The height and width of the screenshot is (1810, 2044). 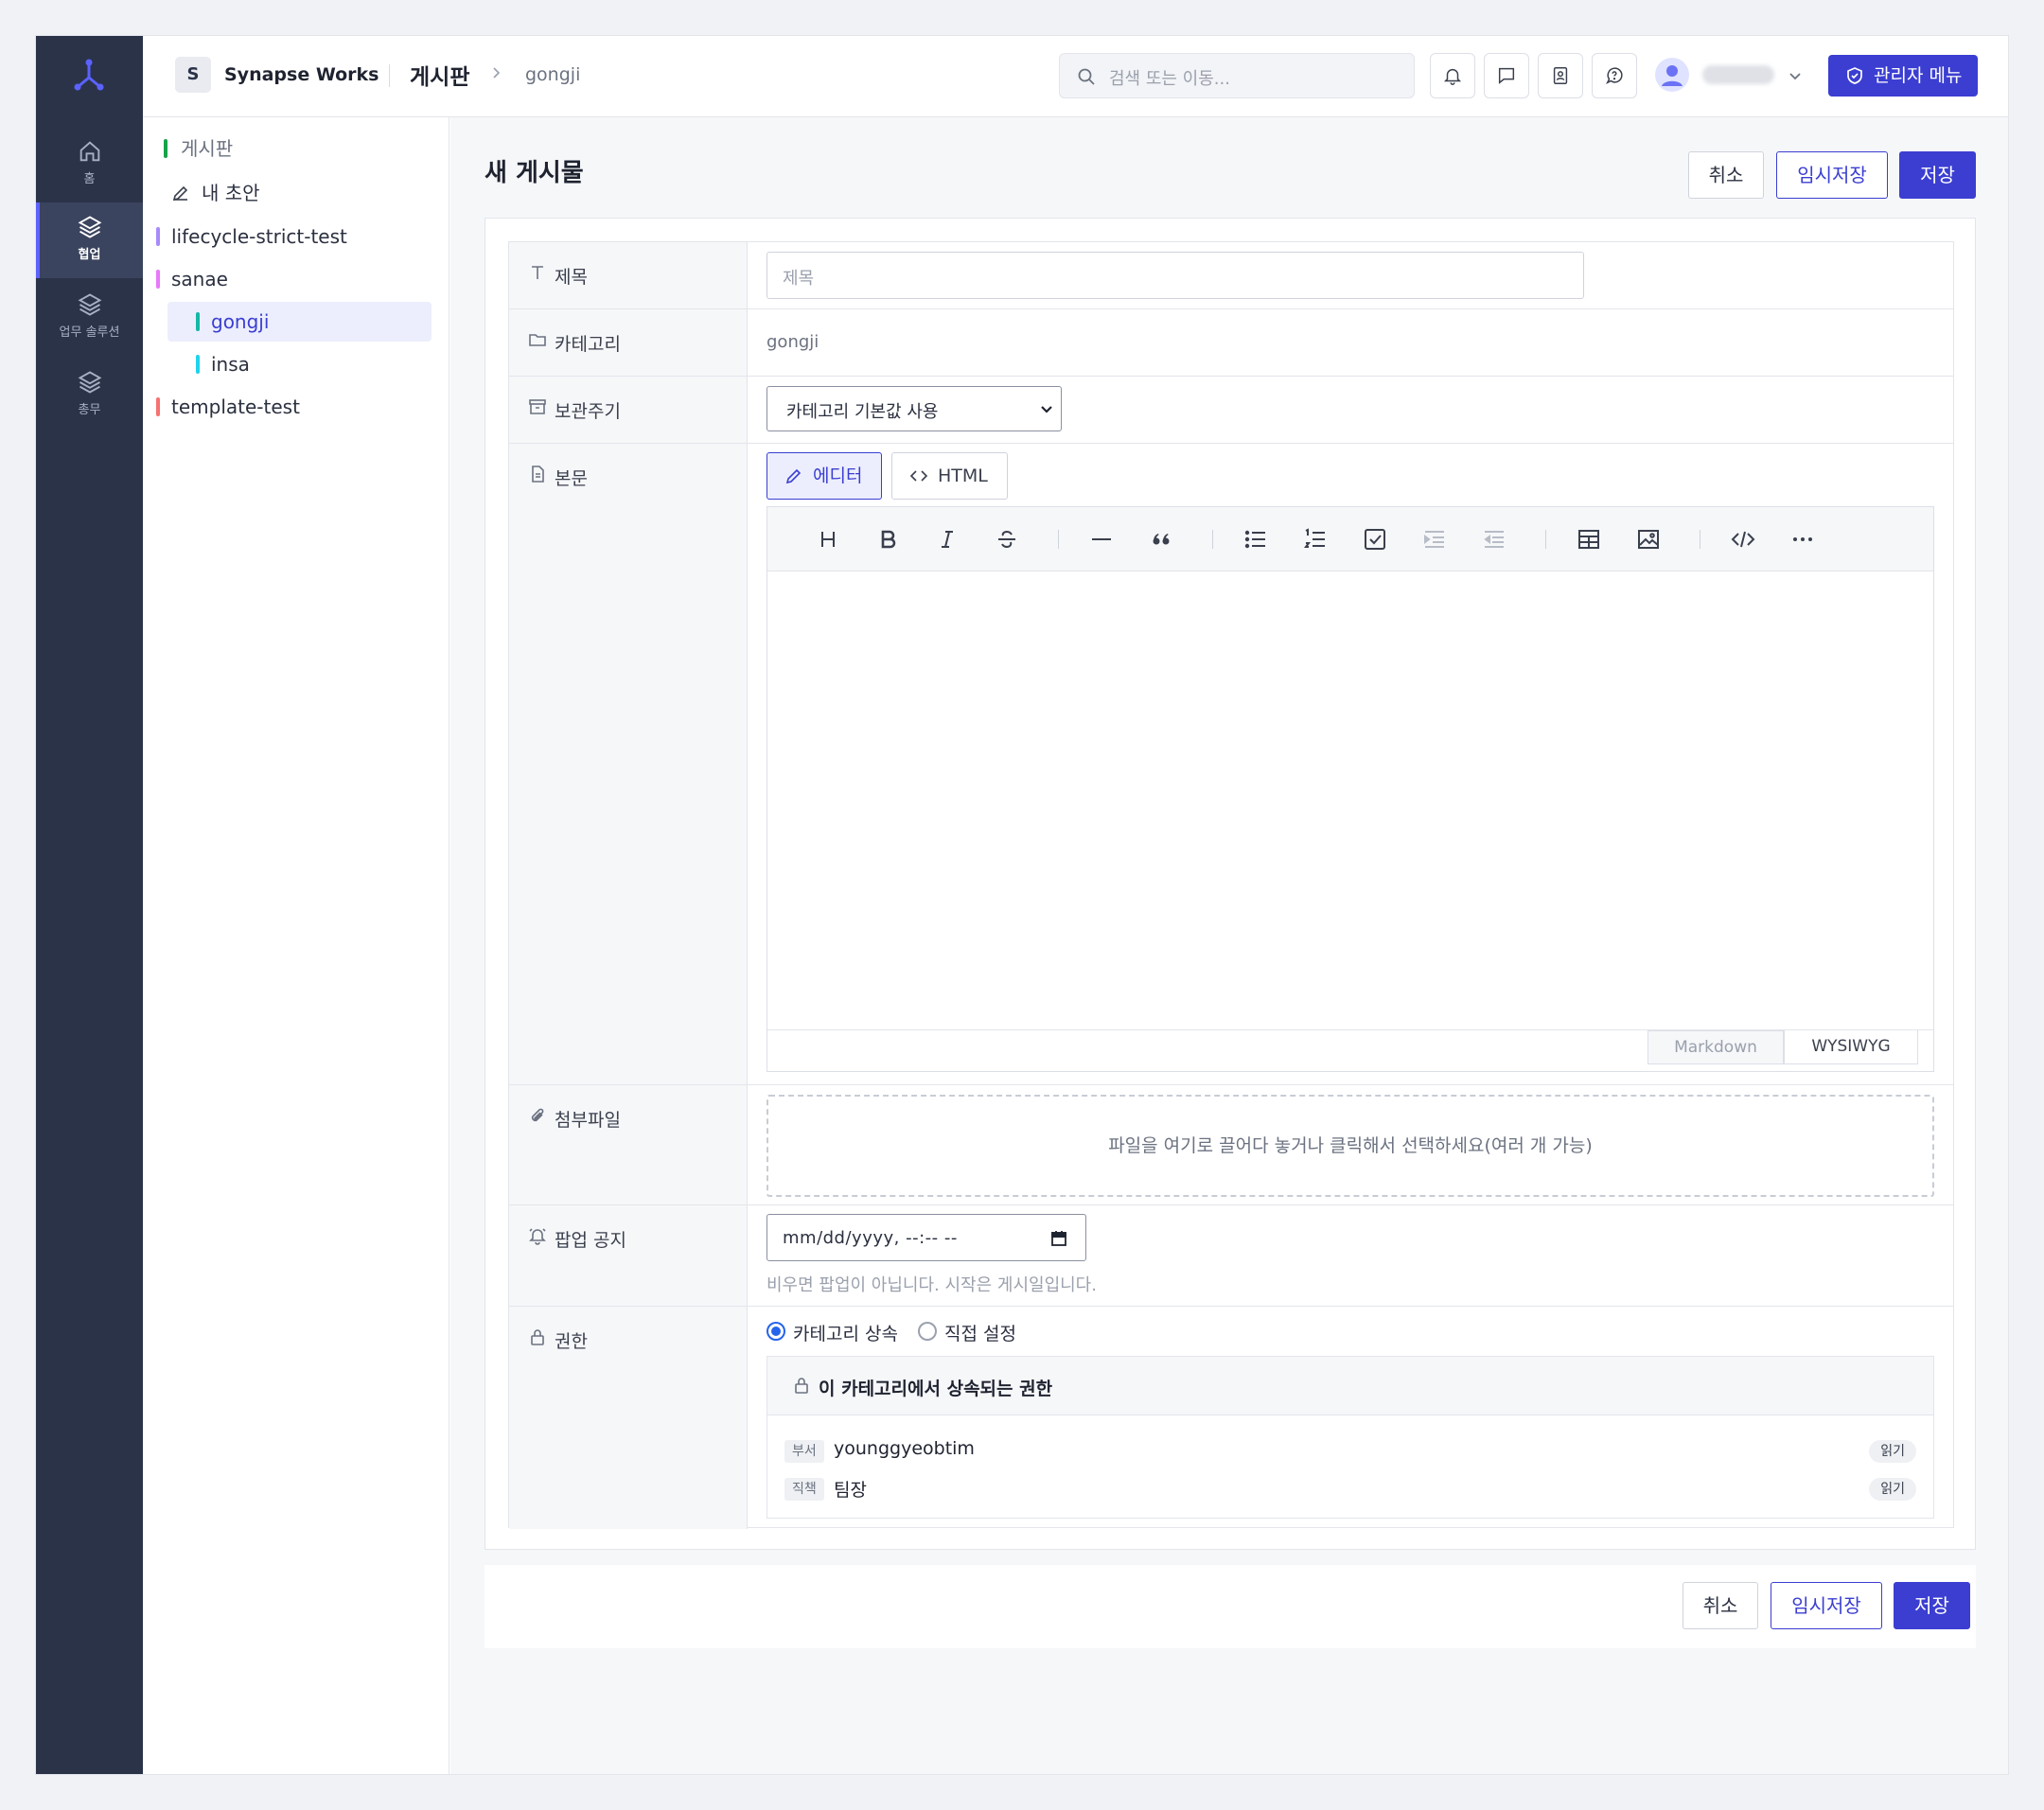 I want to click on popup-hint: 비우면 팝업이 아닙니다. 시작은 게시일입니다., so click(x=931, y=1285).